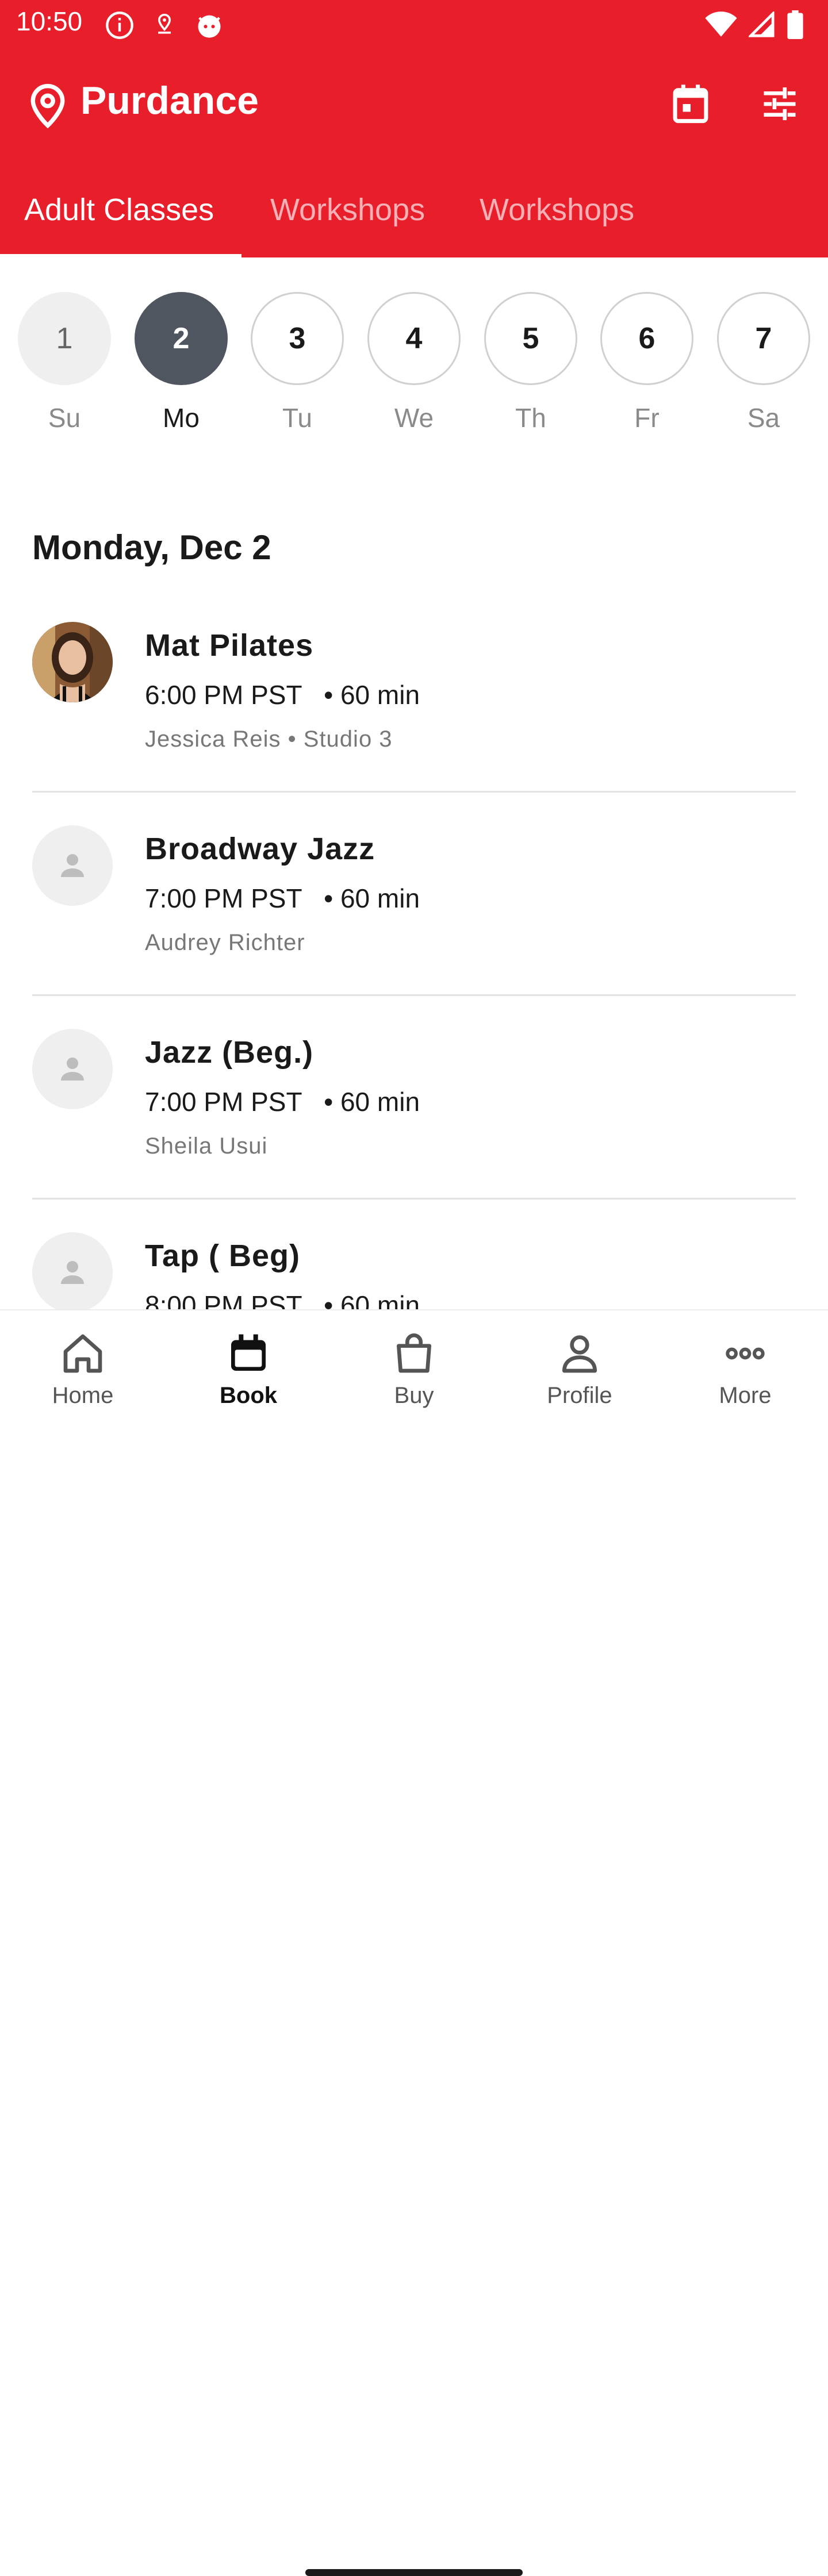 The height and width of the screenshot is (2576, 828). I want to click on class-name: Jazz (Beg.), so click(229, 1052).